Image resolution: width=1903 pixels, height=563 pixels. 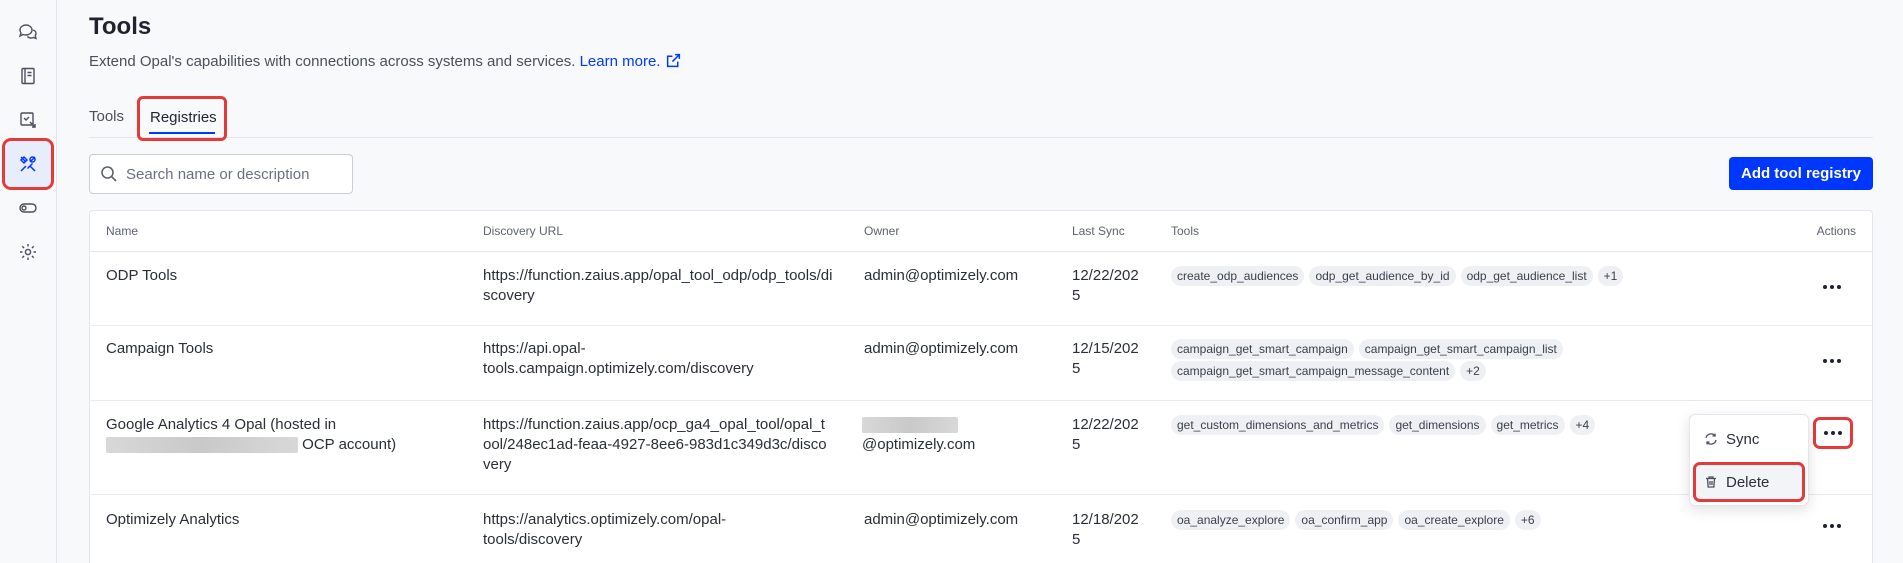 I want to click on tool-chip: create_odp_audiences, so click(x=1238, y=276).